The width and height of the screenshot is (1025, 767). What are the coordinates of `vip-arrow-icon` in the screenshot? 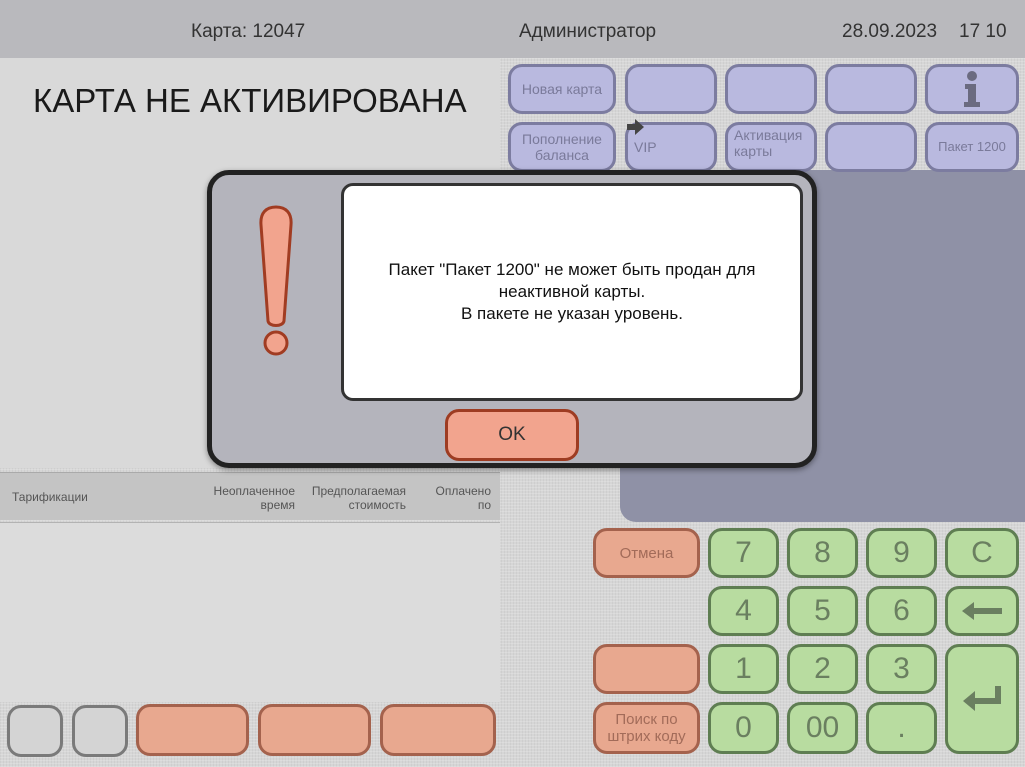 It's located at (635, 127).